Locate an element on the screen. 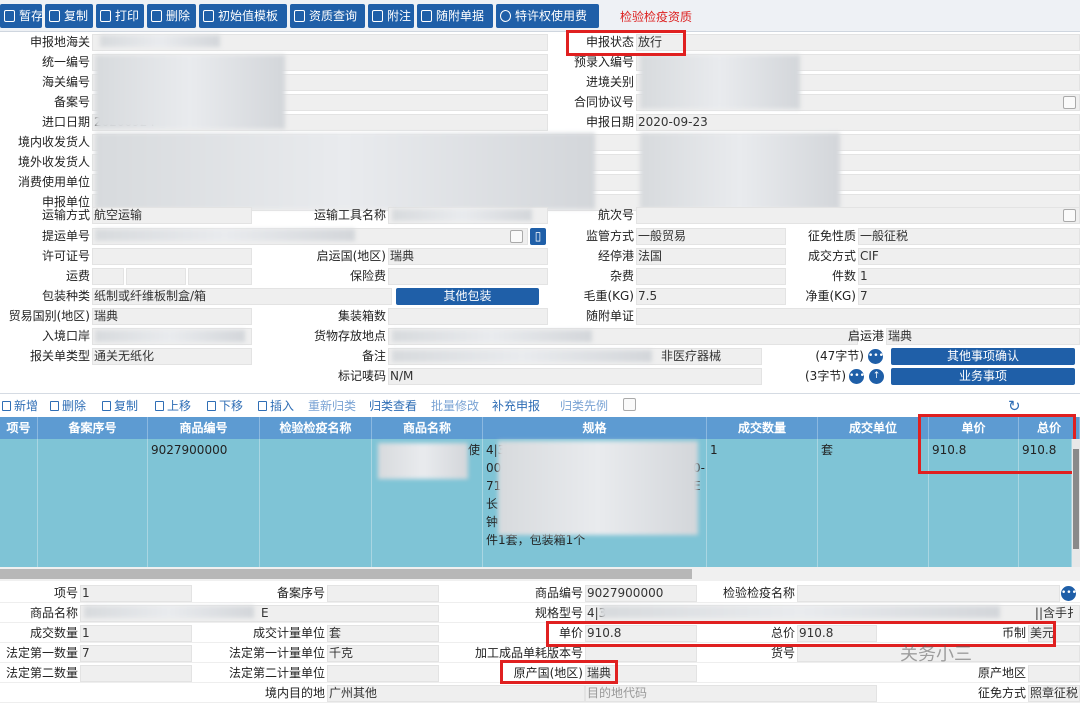 The height and width of the screenshot is (704, 1080). declare-date-field: 2020-09-23 is located at coordinates (858, 122).